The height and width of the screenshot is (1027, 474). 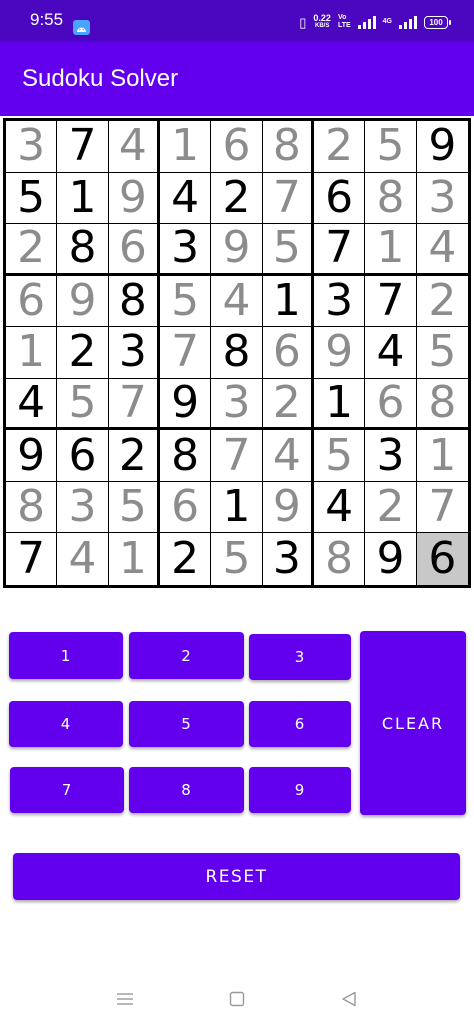 What do you see at coordinates (237, 404) in the screenshot?
I see `sudoku-cell-r6c5: 3` at bounding box center [237, 404].